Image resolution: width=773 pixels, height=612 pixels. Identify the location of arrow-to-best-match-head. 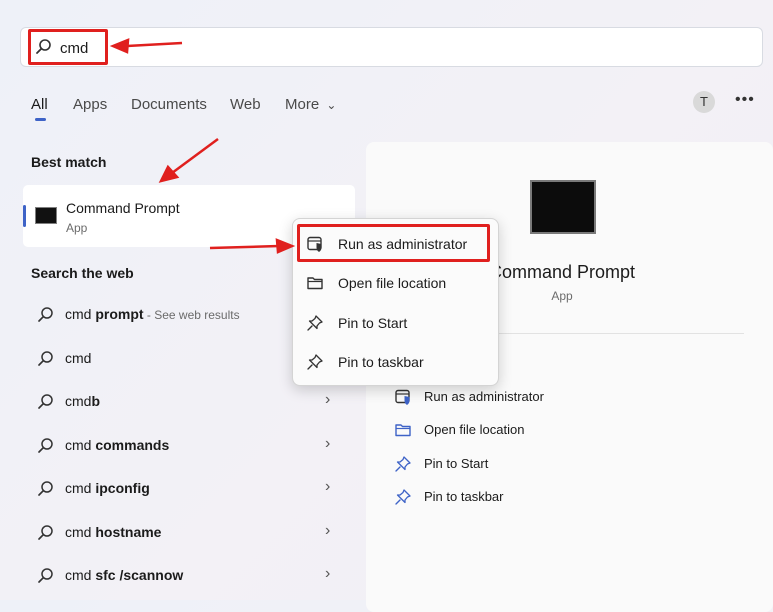
(169, 173).